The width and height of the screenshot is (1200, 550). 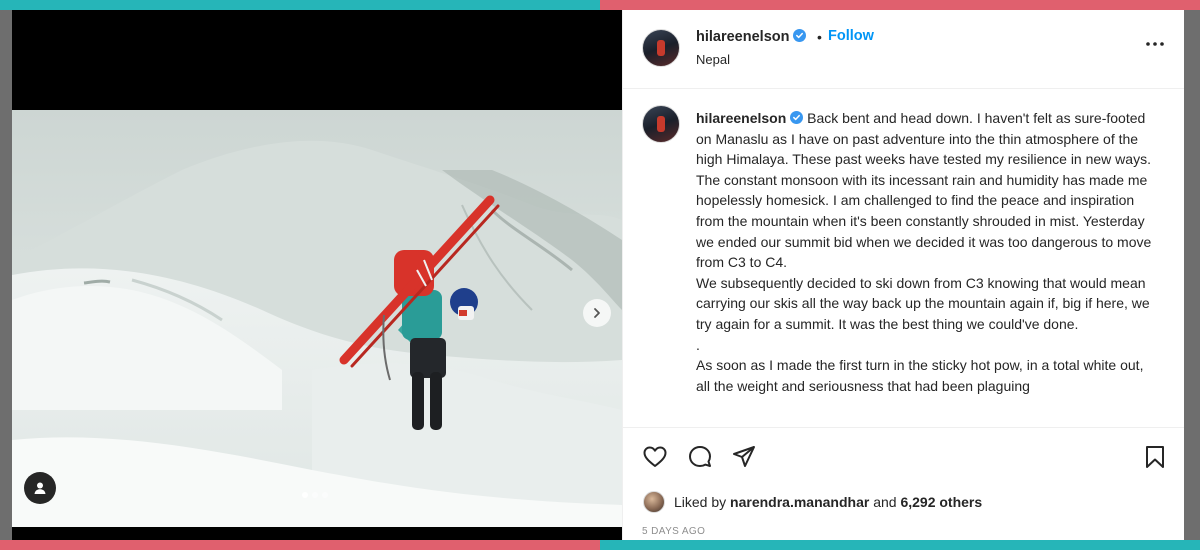 I want to click on likes-prefix: Liked by, so click(x=700, y=502).